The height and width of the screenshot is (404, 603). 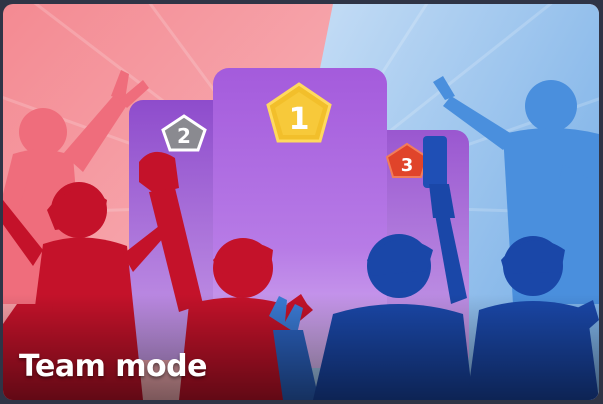 I want to click on third-place-label: 3, so click(x=407, y=165).